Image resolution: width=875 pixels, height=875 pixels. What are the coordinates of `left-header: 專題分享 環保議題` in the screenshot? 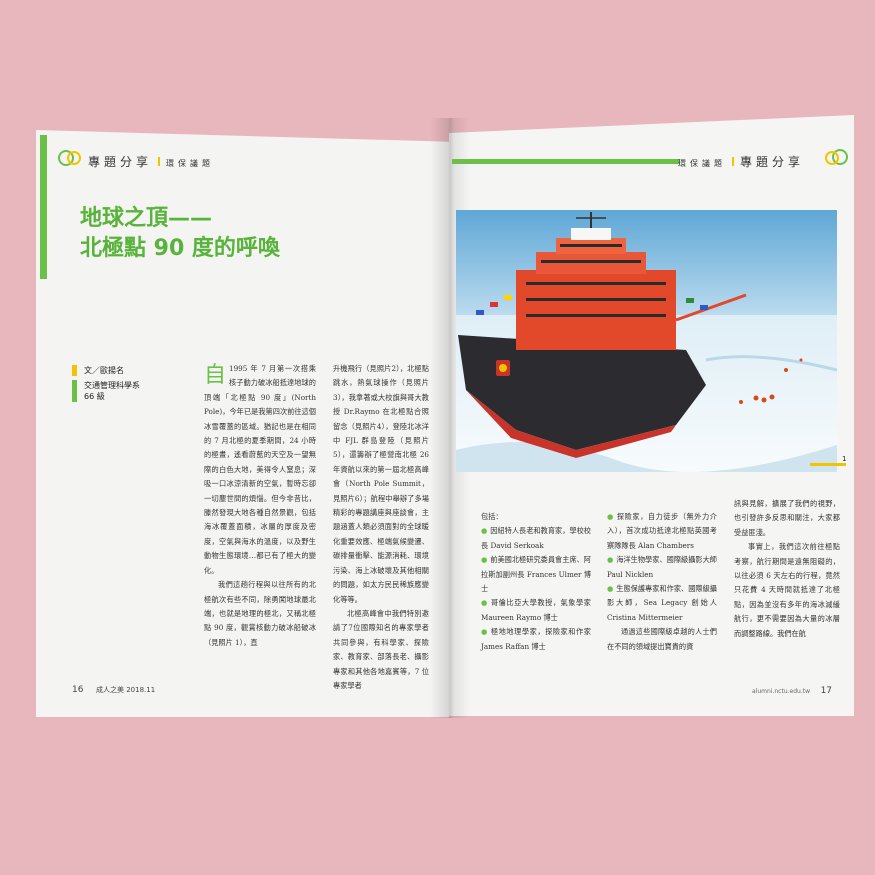 It's located at (151, 160).